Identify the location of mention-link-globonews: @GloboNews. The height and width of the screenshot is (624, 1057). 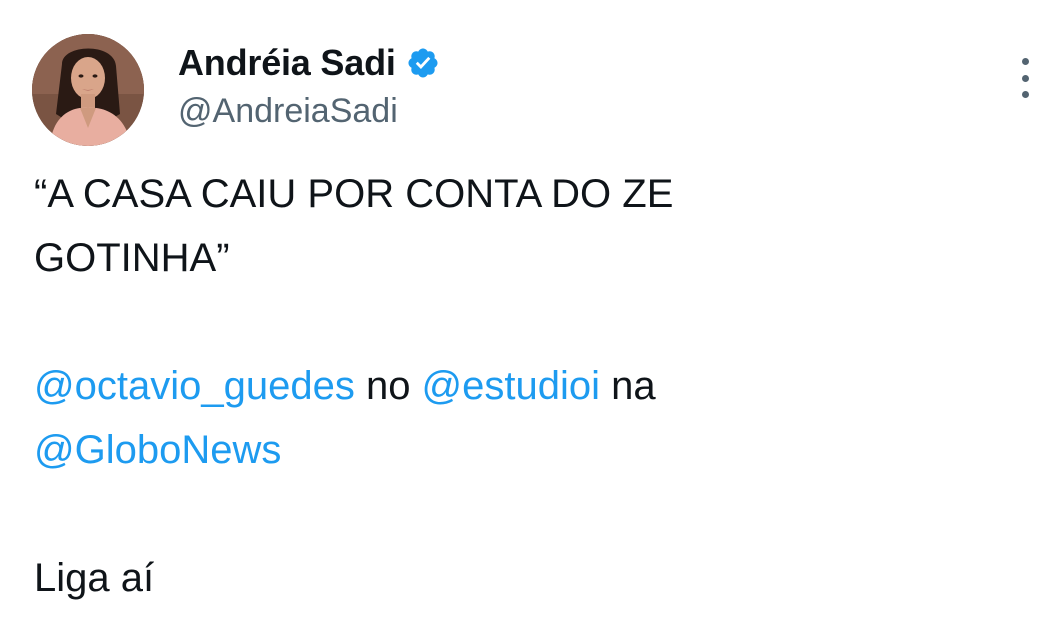
(157, 450).